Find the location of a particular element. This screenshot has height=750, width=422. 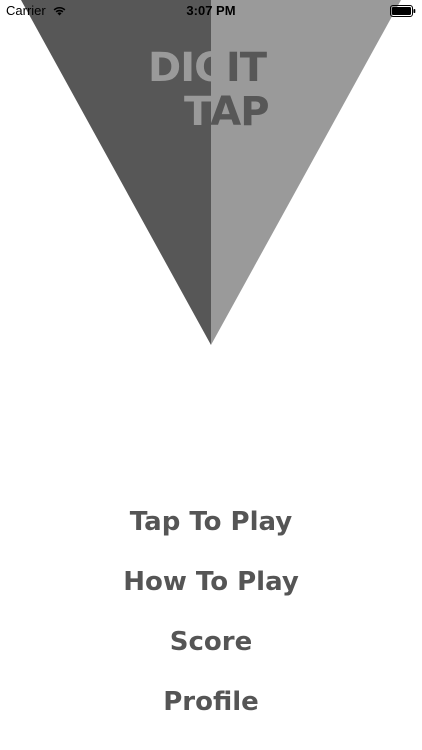

how-to-play-button: How To Play is located at coordinates (211, 582).